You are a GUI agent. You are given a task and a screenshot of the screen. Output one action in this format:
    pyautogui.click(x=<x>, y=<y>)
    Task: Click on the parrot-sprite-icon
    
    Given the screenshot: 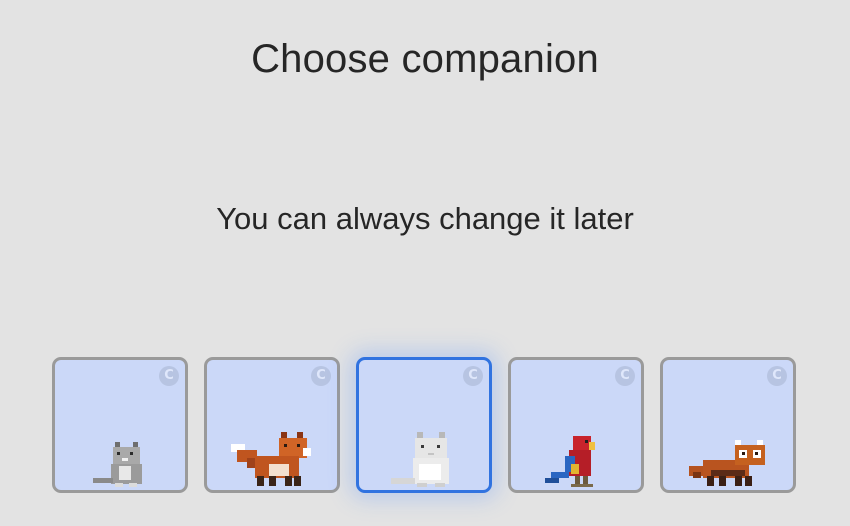 What is the action you would take?
    pyautogui.click(x=570, y=461)
    